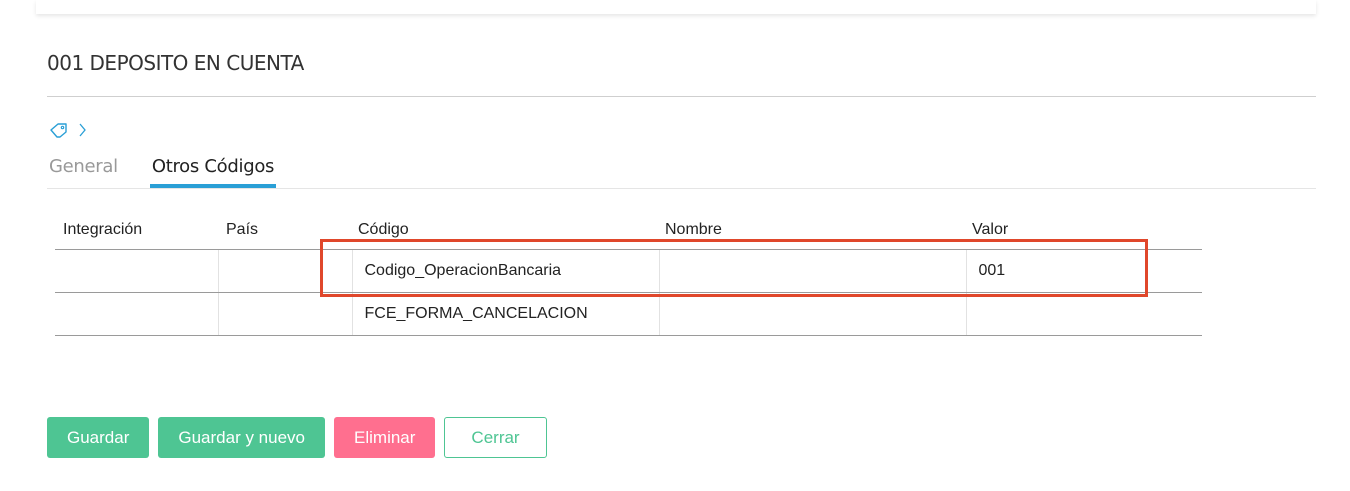 Image resolution: width=1350 pixels, height=491 pixels. I want to click on page-title: 001 DEPOSITO EN CUENTA, so click(175, 63).